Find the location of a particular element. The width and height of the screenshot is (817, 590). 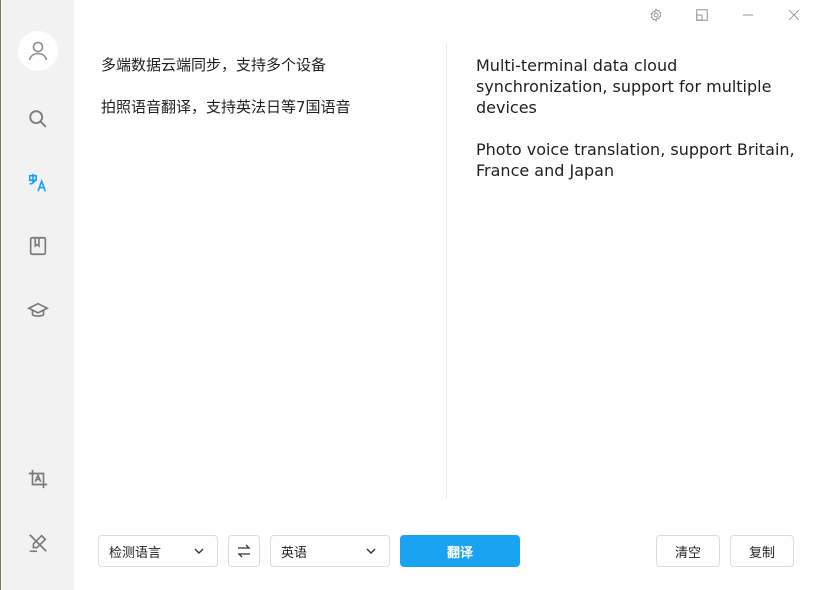

restore-icon is located at coordinates (702, 15).